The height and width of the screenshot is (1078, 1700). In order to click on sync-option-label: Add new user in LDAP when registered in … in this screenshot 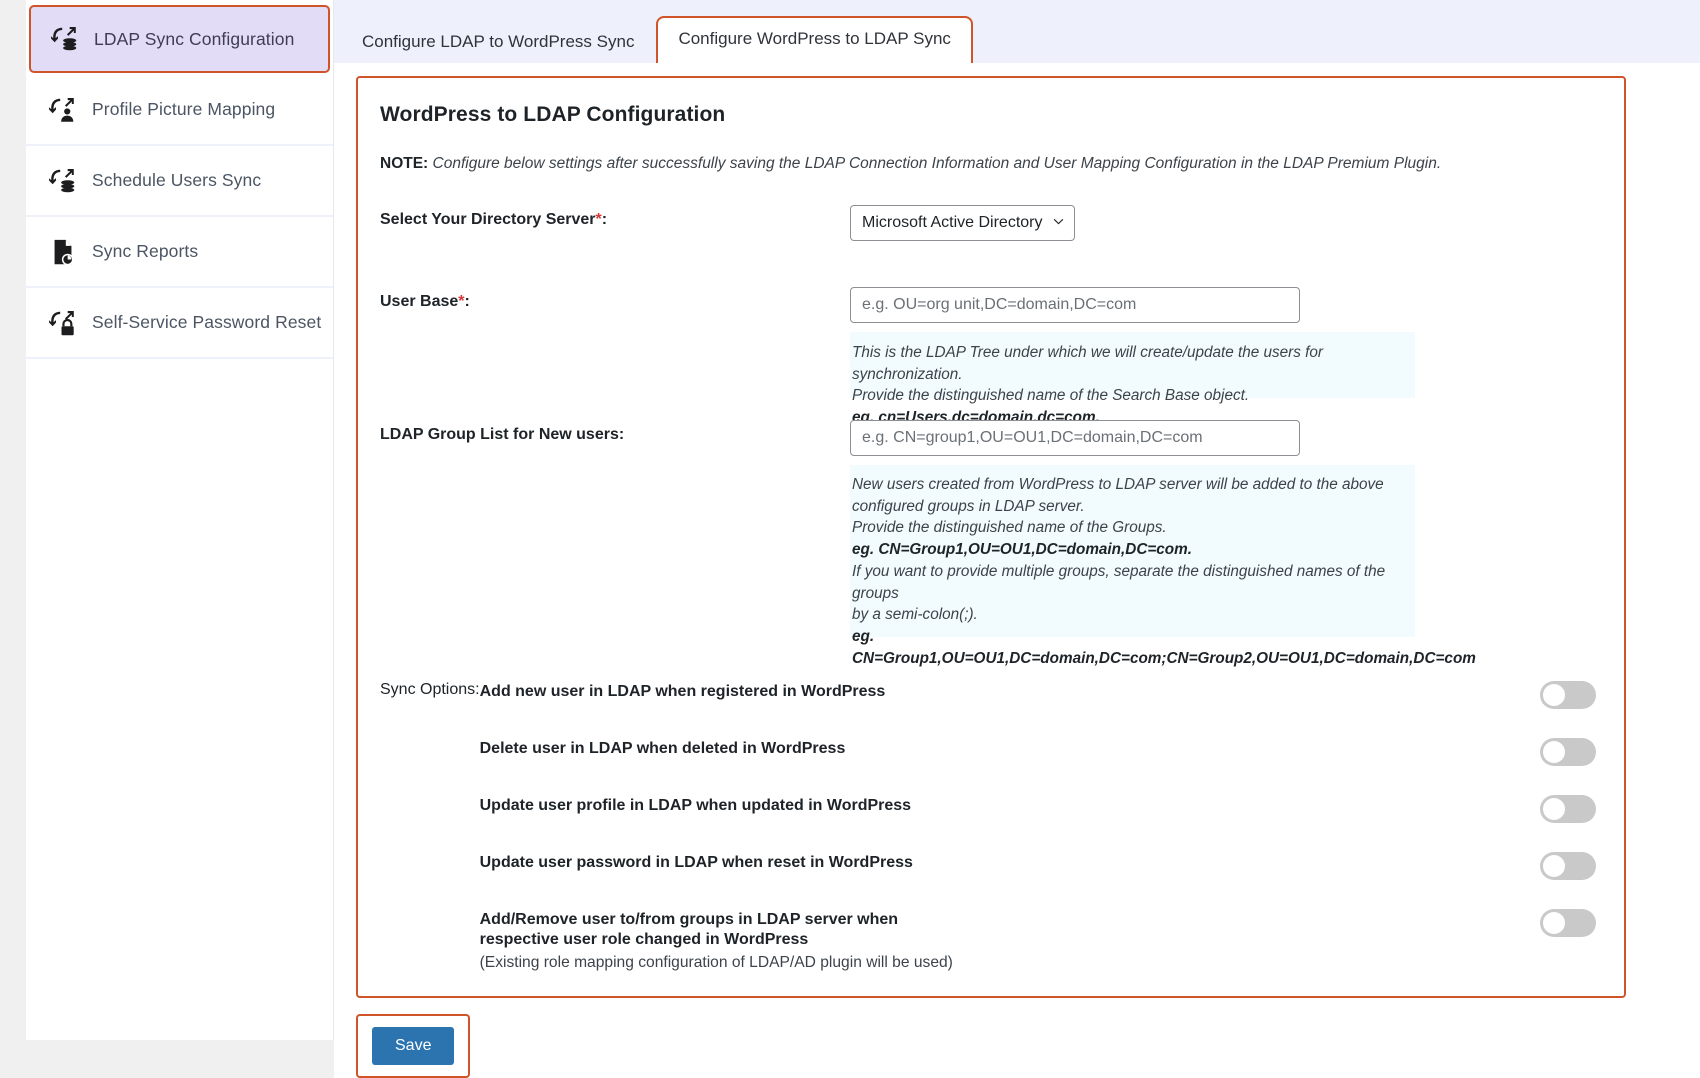, I will do `click(682, 691)`.